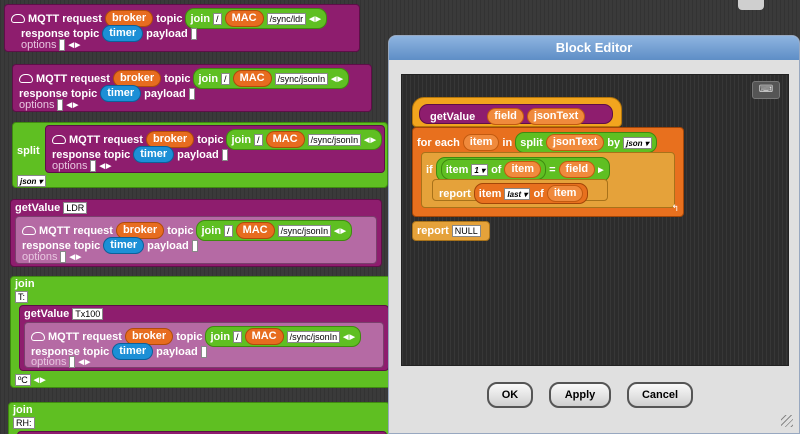  I want to click on prototype-hat-block: getValue field jsonText, so click(517, 112).